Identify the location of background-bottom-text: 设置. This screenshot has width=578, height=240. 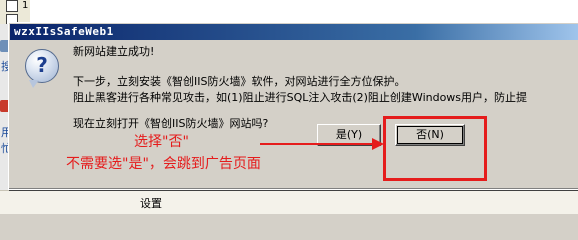
(151, 203).